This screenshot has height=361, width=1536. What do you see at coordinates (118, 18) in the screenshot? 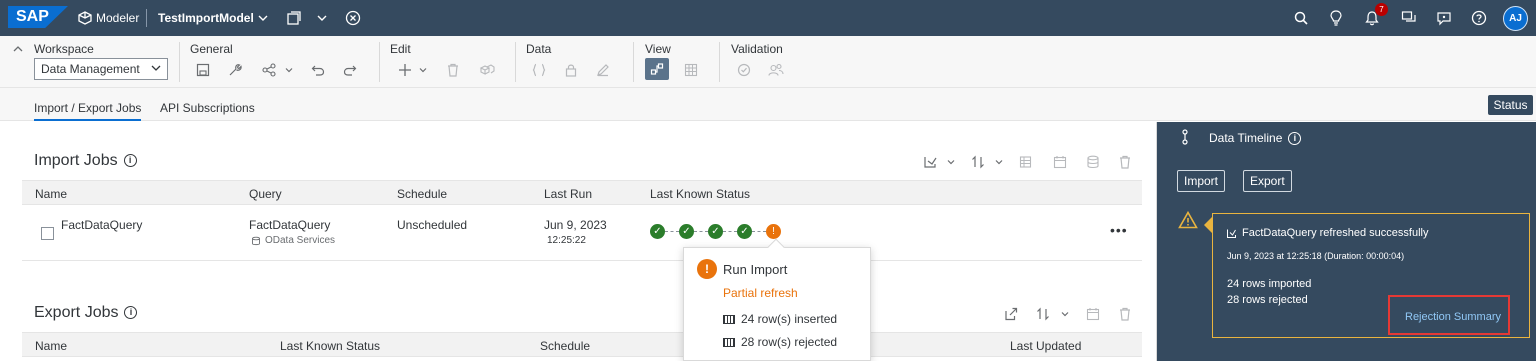
I see `app-name: Modeler` at bounding box center [118, 18].